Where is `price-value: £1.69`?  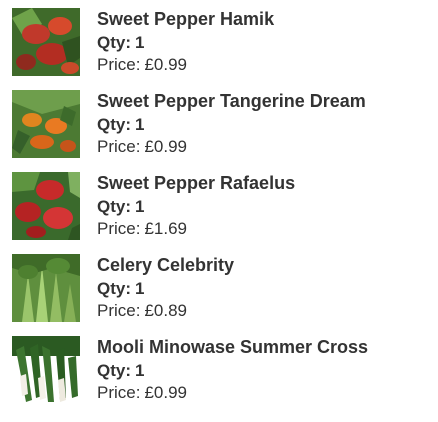 price-value: £1.69 is located at coordinates (166, 228).